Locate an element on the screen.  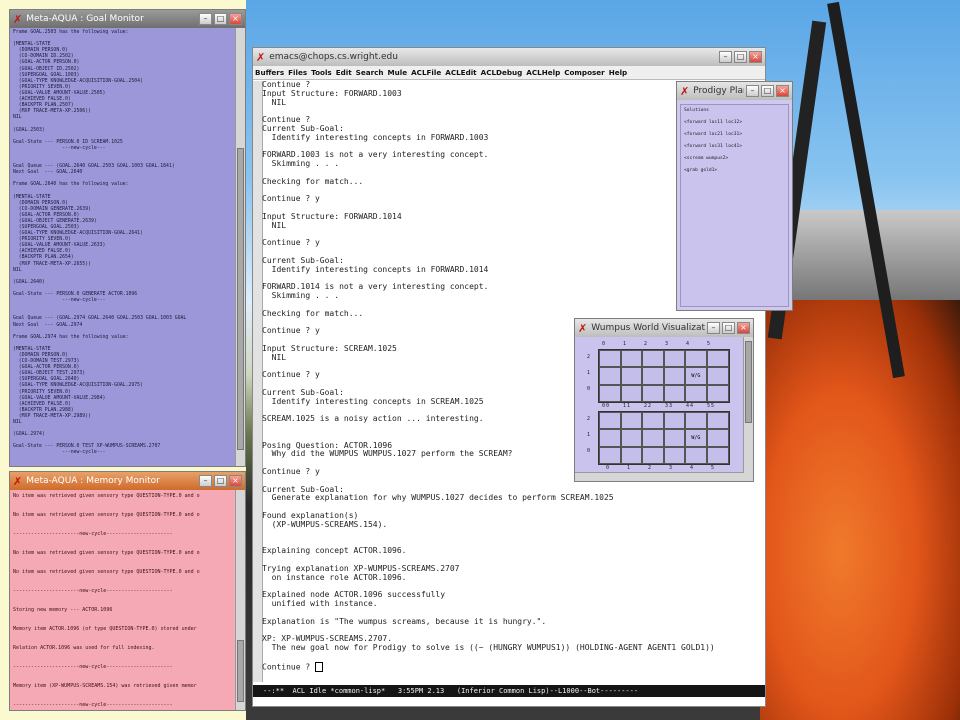
emacs-line-text: Input Structure: FORWARD.1003 is located at coordinates (332, 93).